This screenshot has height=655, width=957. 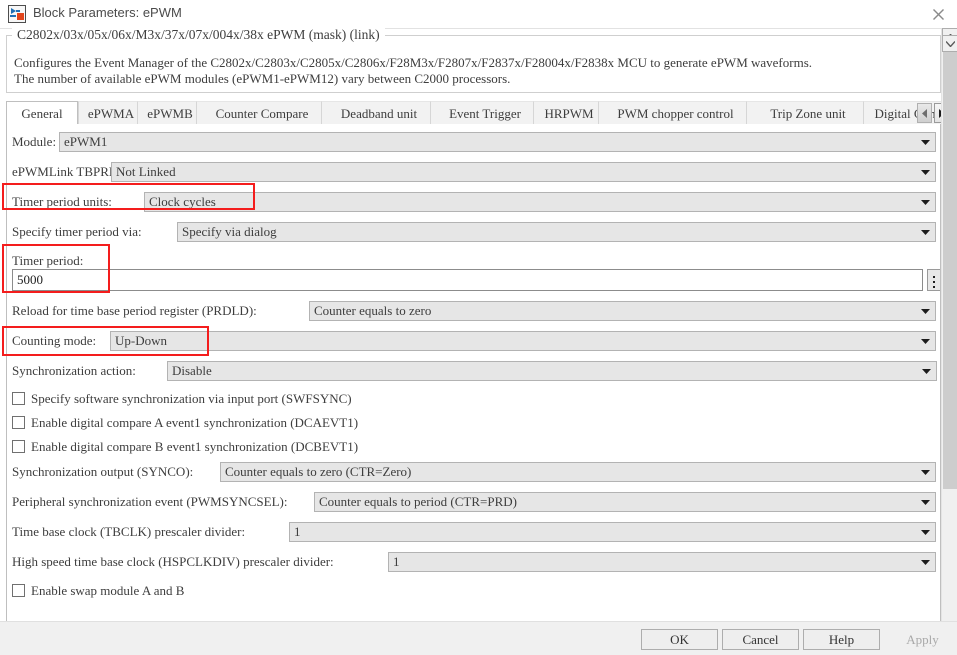 What do you see at coordinates (920, 639) in the screenshot?
I see `apply-button: Apply` at bounding box center [920, 639].